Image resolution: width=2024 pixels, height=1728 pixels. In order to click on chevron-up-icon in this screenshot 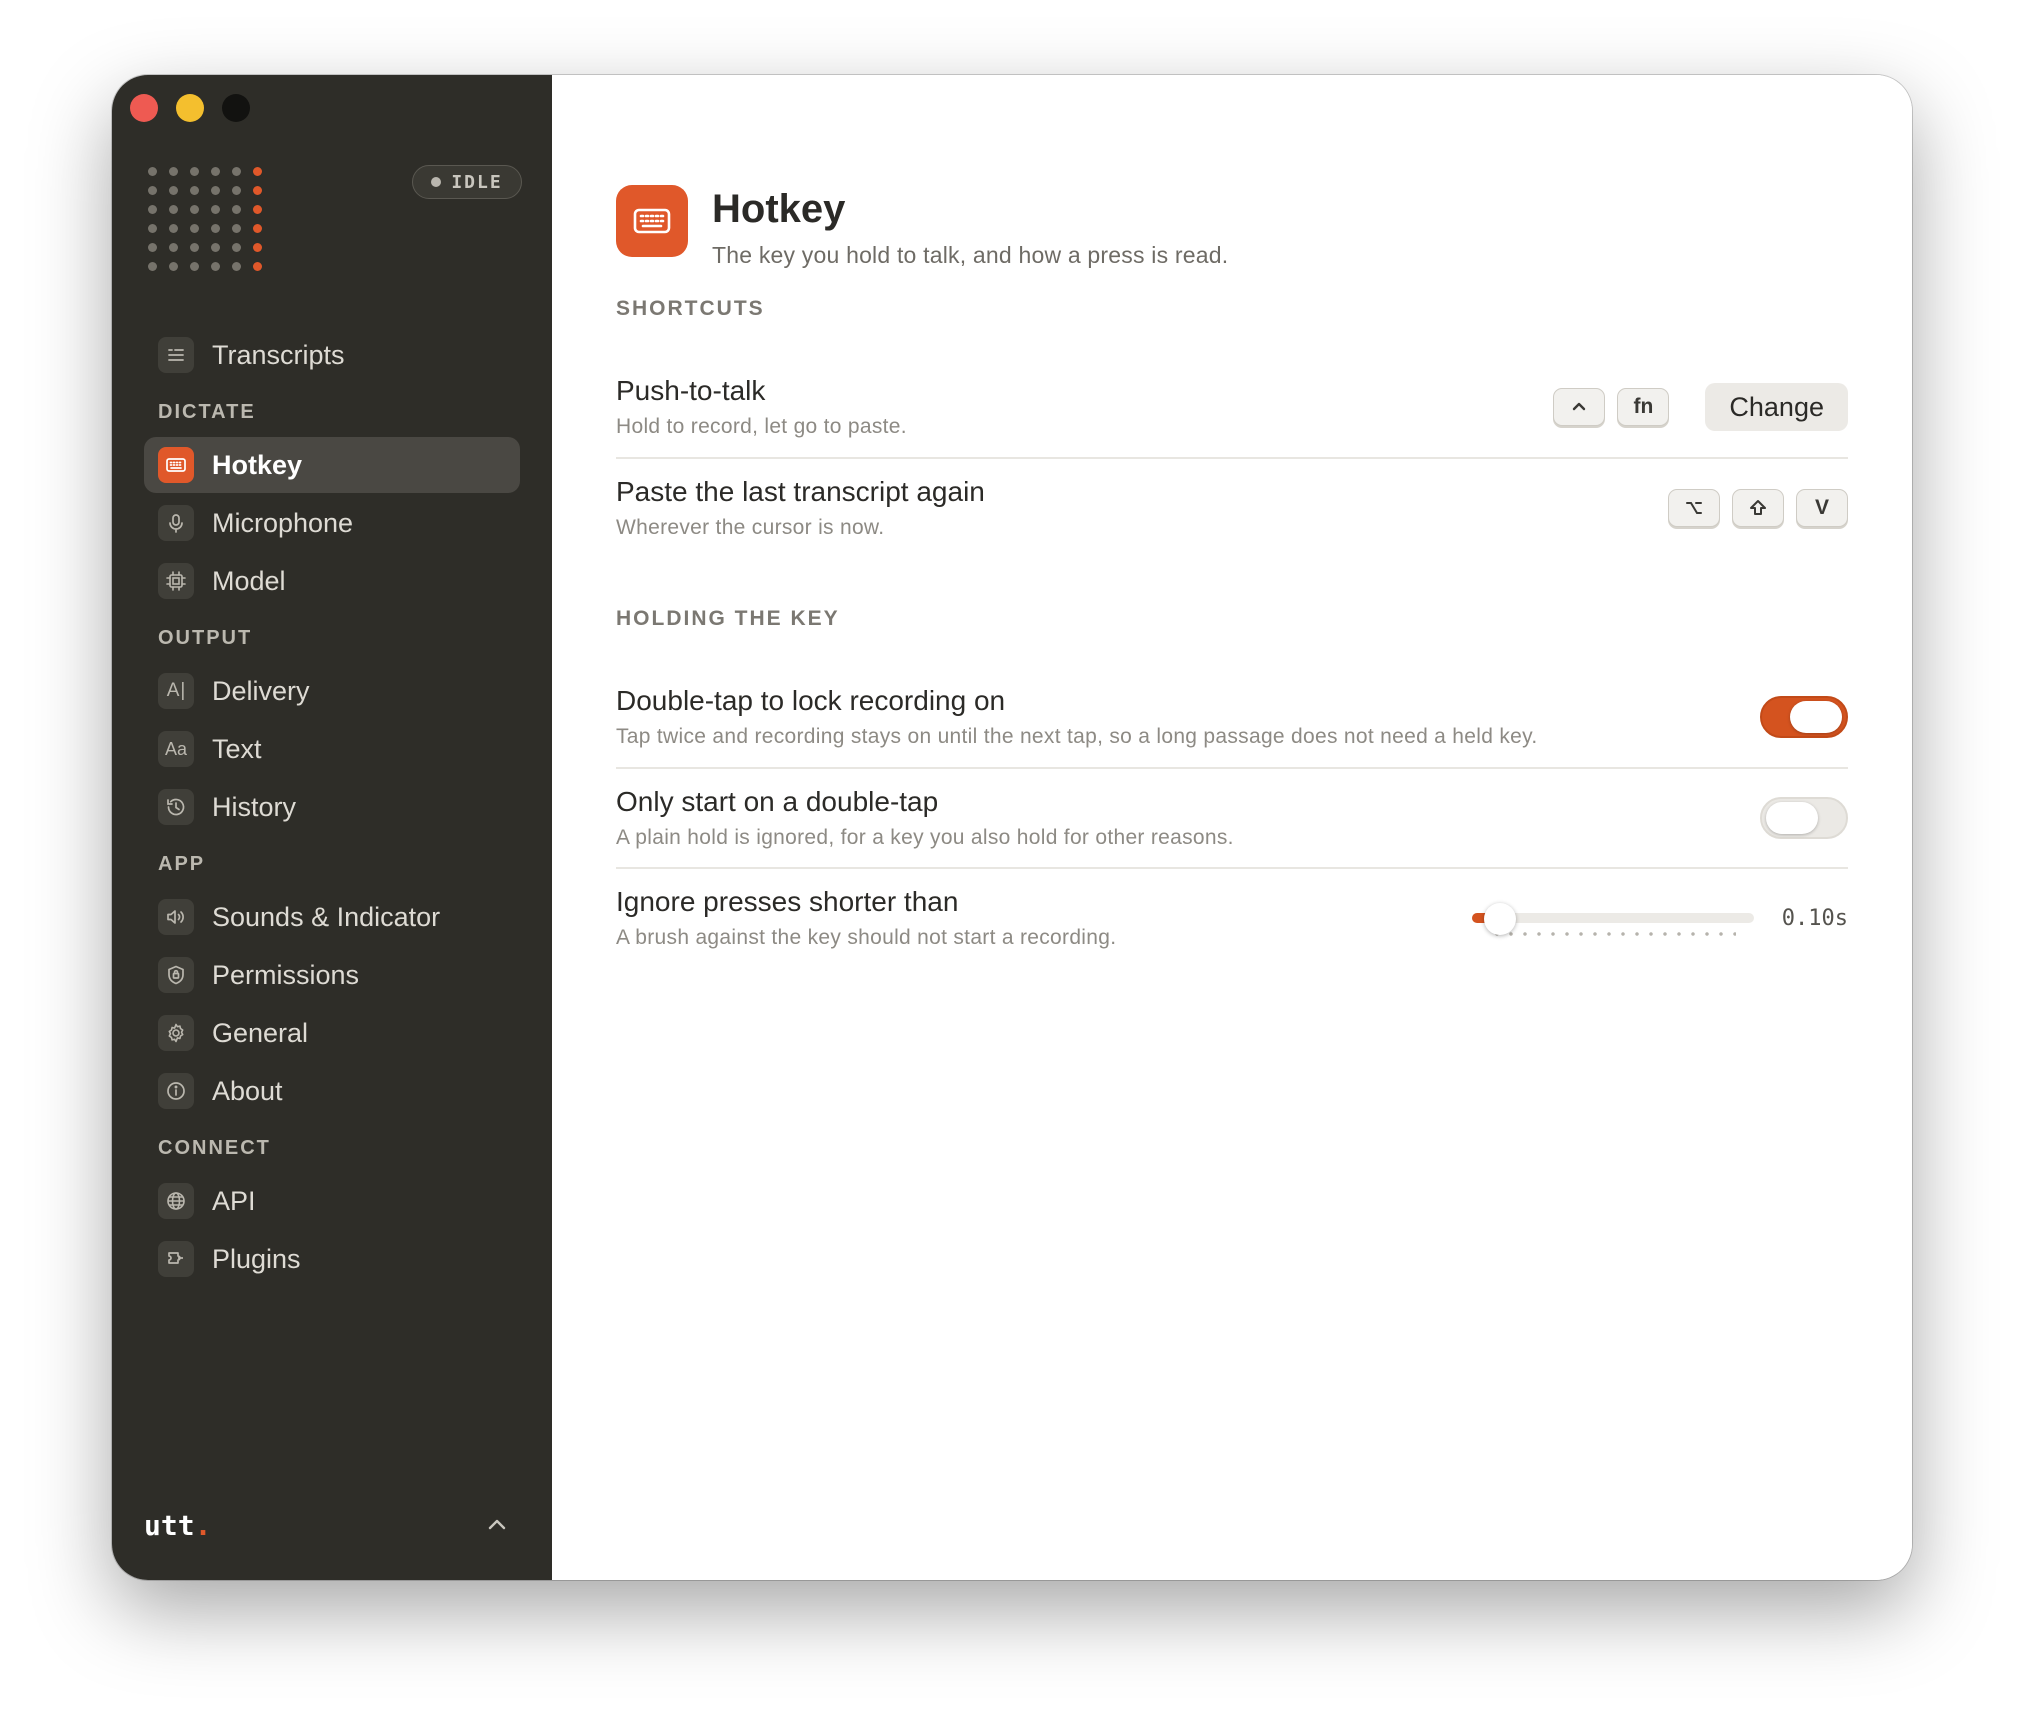, I will do `click(497, 1524)`.